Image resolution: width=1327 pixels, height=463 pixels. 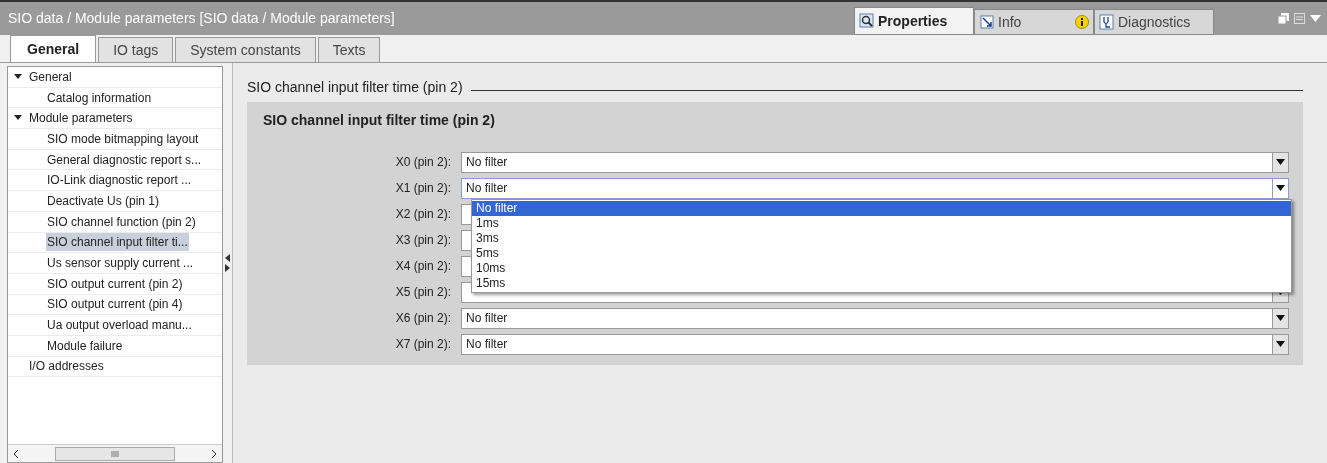 What do you see at coordinates (115, 304) in the screenshot?
I see `tree-item: SIO output current (pin 4)` at bounding box center [115, 304].